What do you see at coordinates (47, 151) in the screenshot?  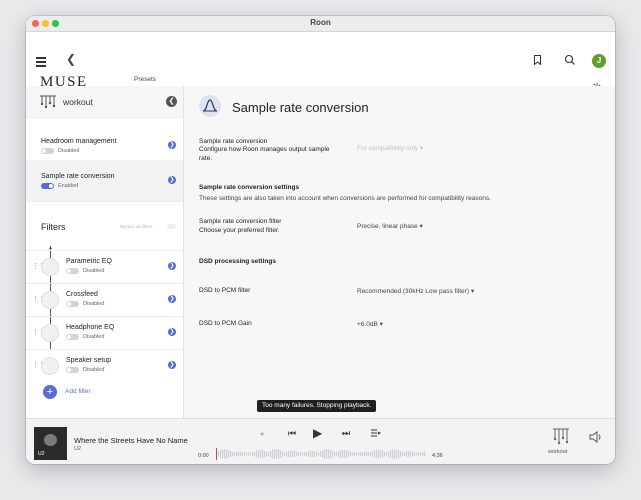 I see `headroom-toggle` at bounding box center [47, 151].